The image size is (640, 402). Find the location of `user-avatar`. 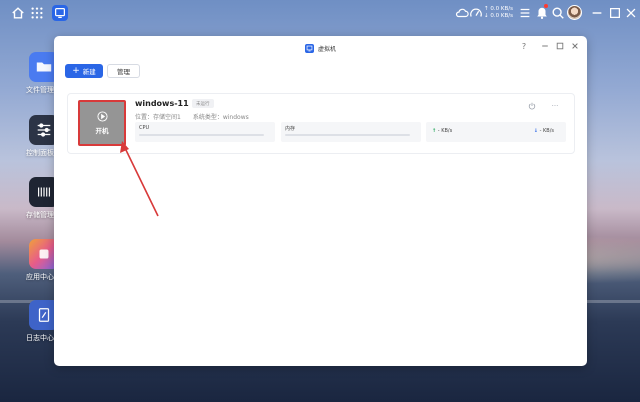

user-avatar is located at coordinates (574, 12).